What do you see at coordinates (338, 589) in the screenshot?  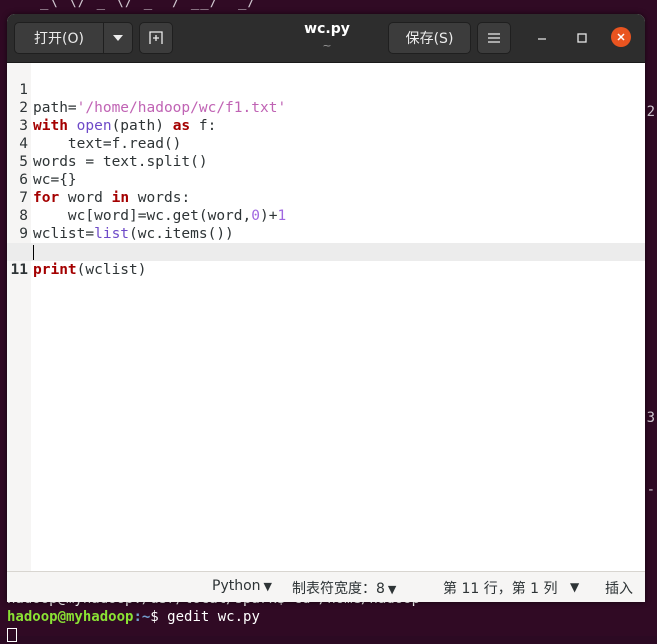 I see `tab-width-label: 制表符宽度：8` at bounding box center [338, 589].